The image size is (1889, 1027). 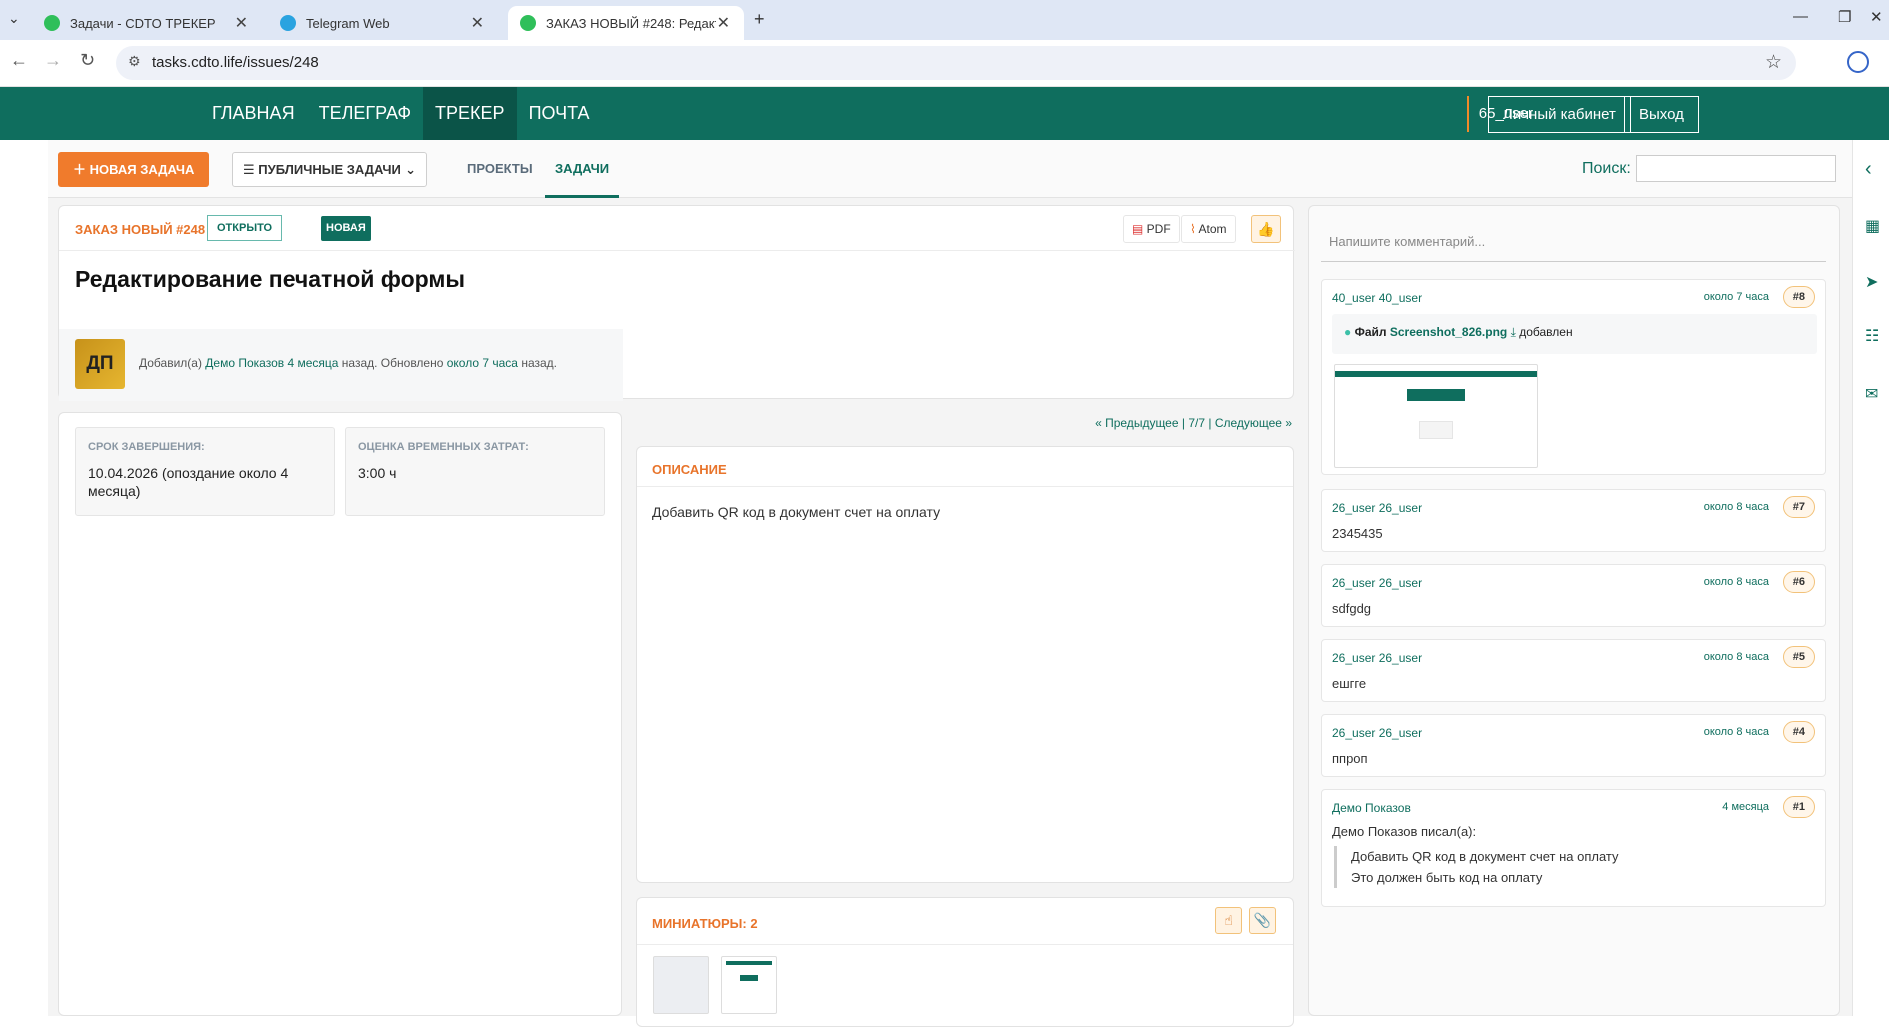 What do you see at coordinates (410, 169) in the screenshot?
I see `chevron-down-icon: ⌄` at bounding box center [410, 169].